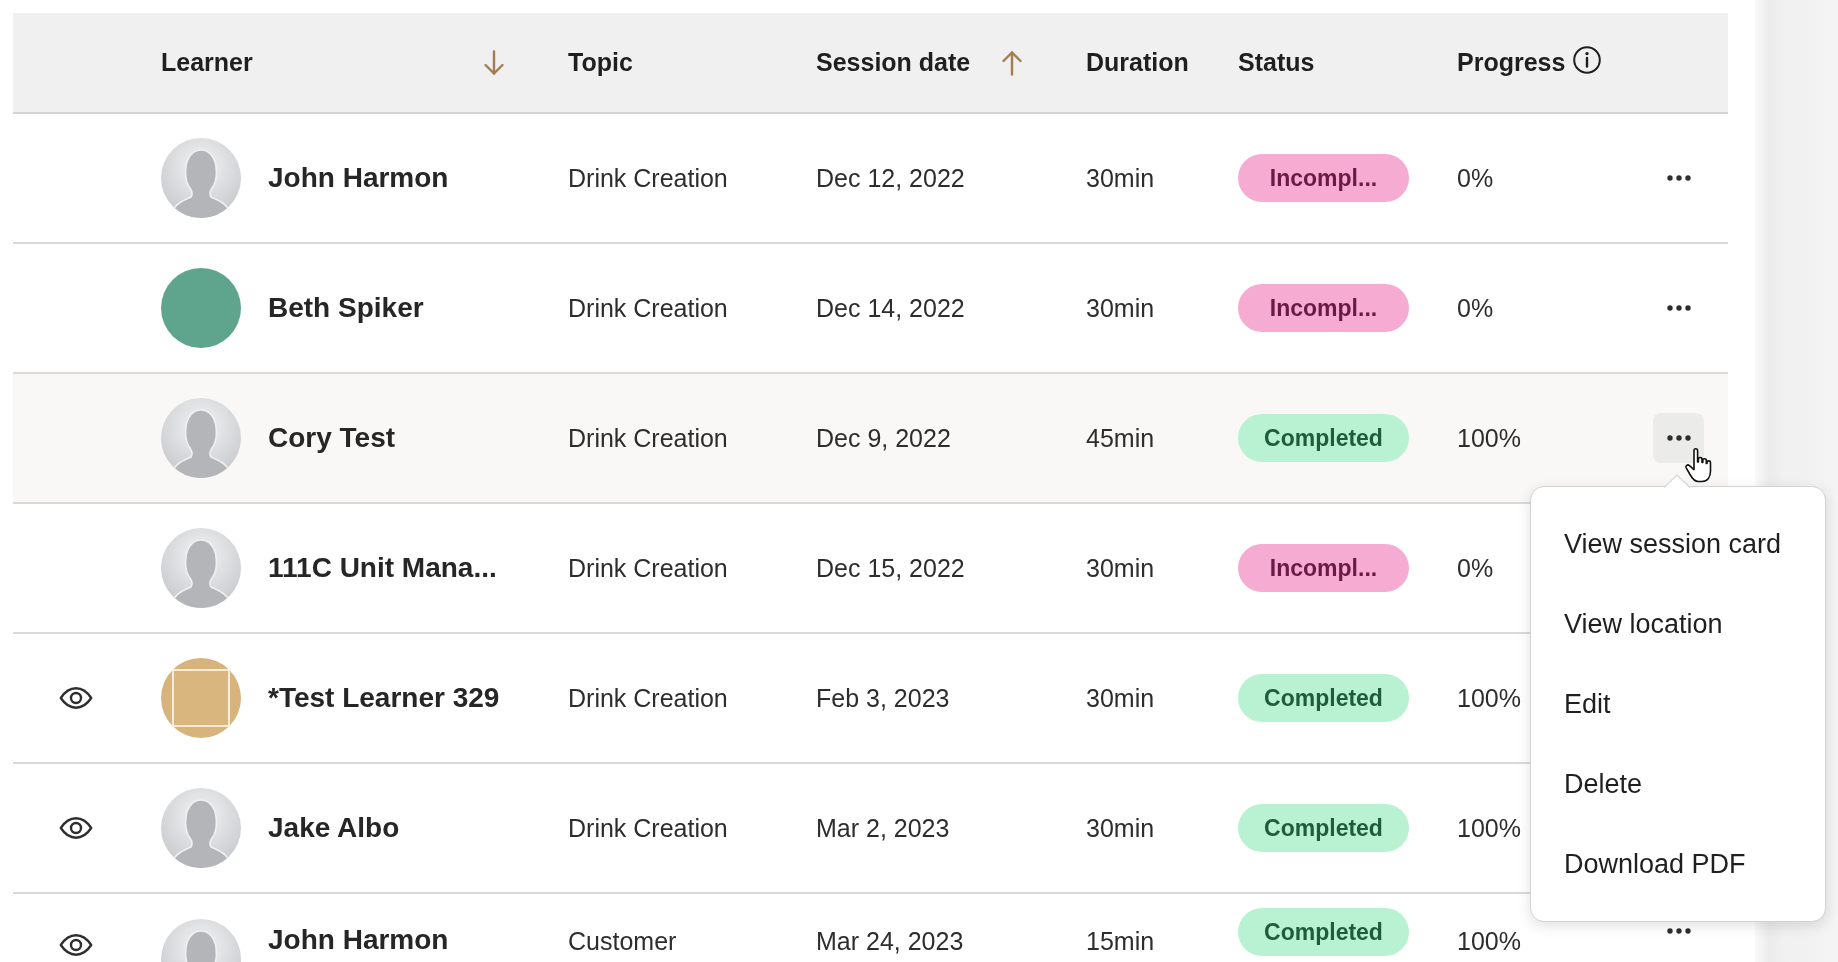 The image size is (1838, 962). What do you see at coordinates (890, 308) in the screenshot?
I see `session-date: Dec 14, 2022` at bounding box center [890, 308].